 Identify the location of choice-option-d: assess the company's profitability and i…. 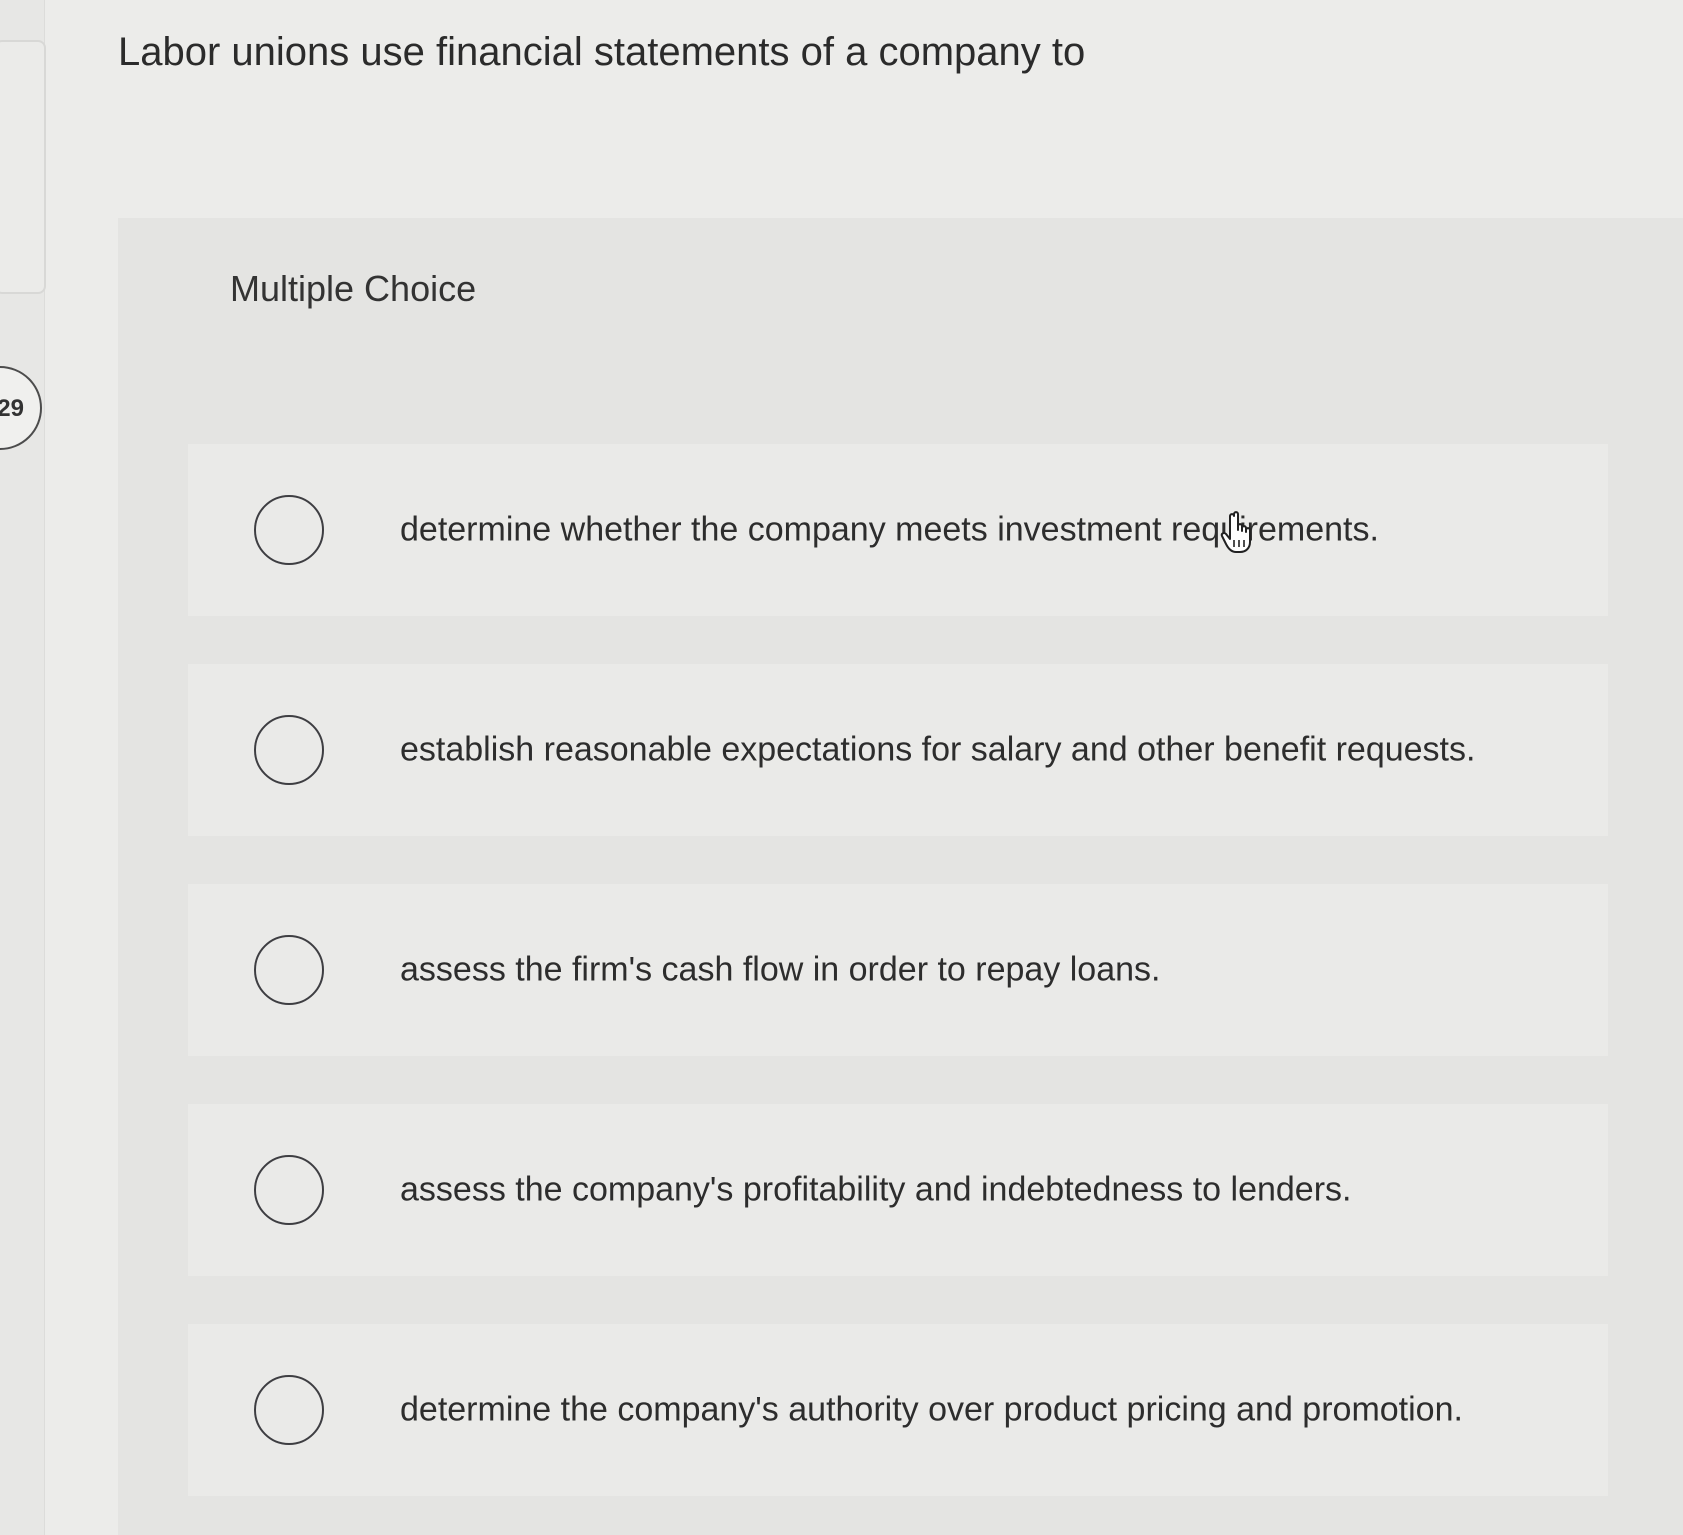
(898, 1190).